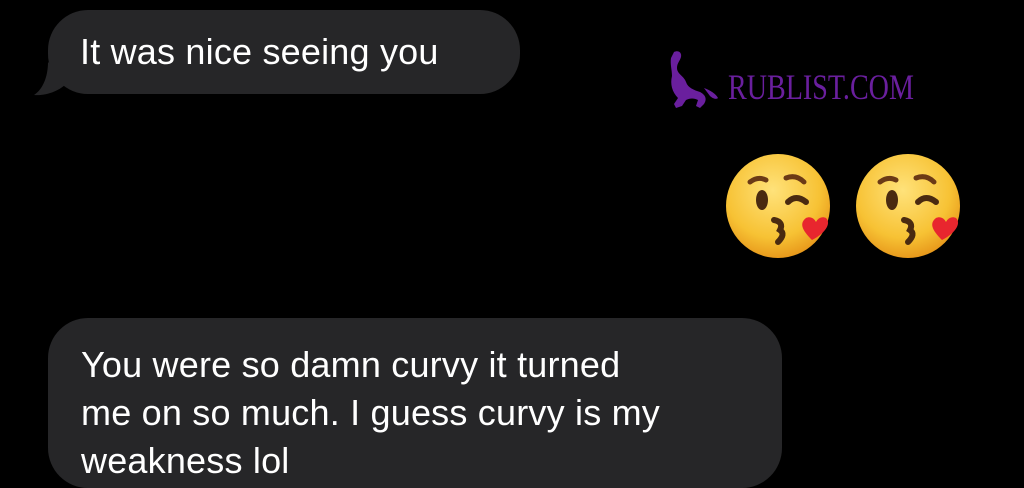  I want to click on watermark-text: RUBLIST.COM, so click(821, 87).